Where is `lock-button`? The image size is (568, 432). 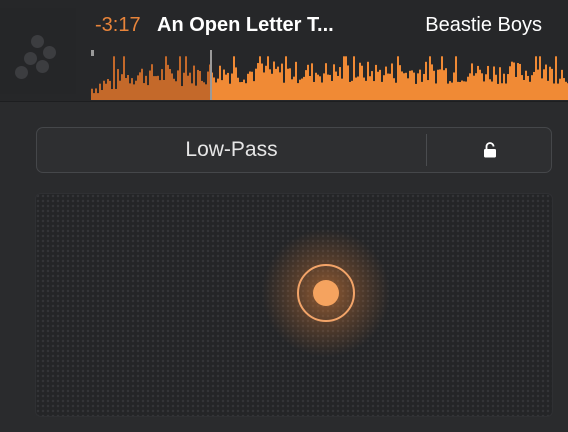
lock-button is located at coordinates (489, 150).